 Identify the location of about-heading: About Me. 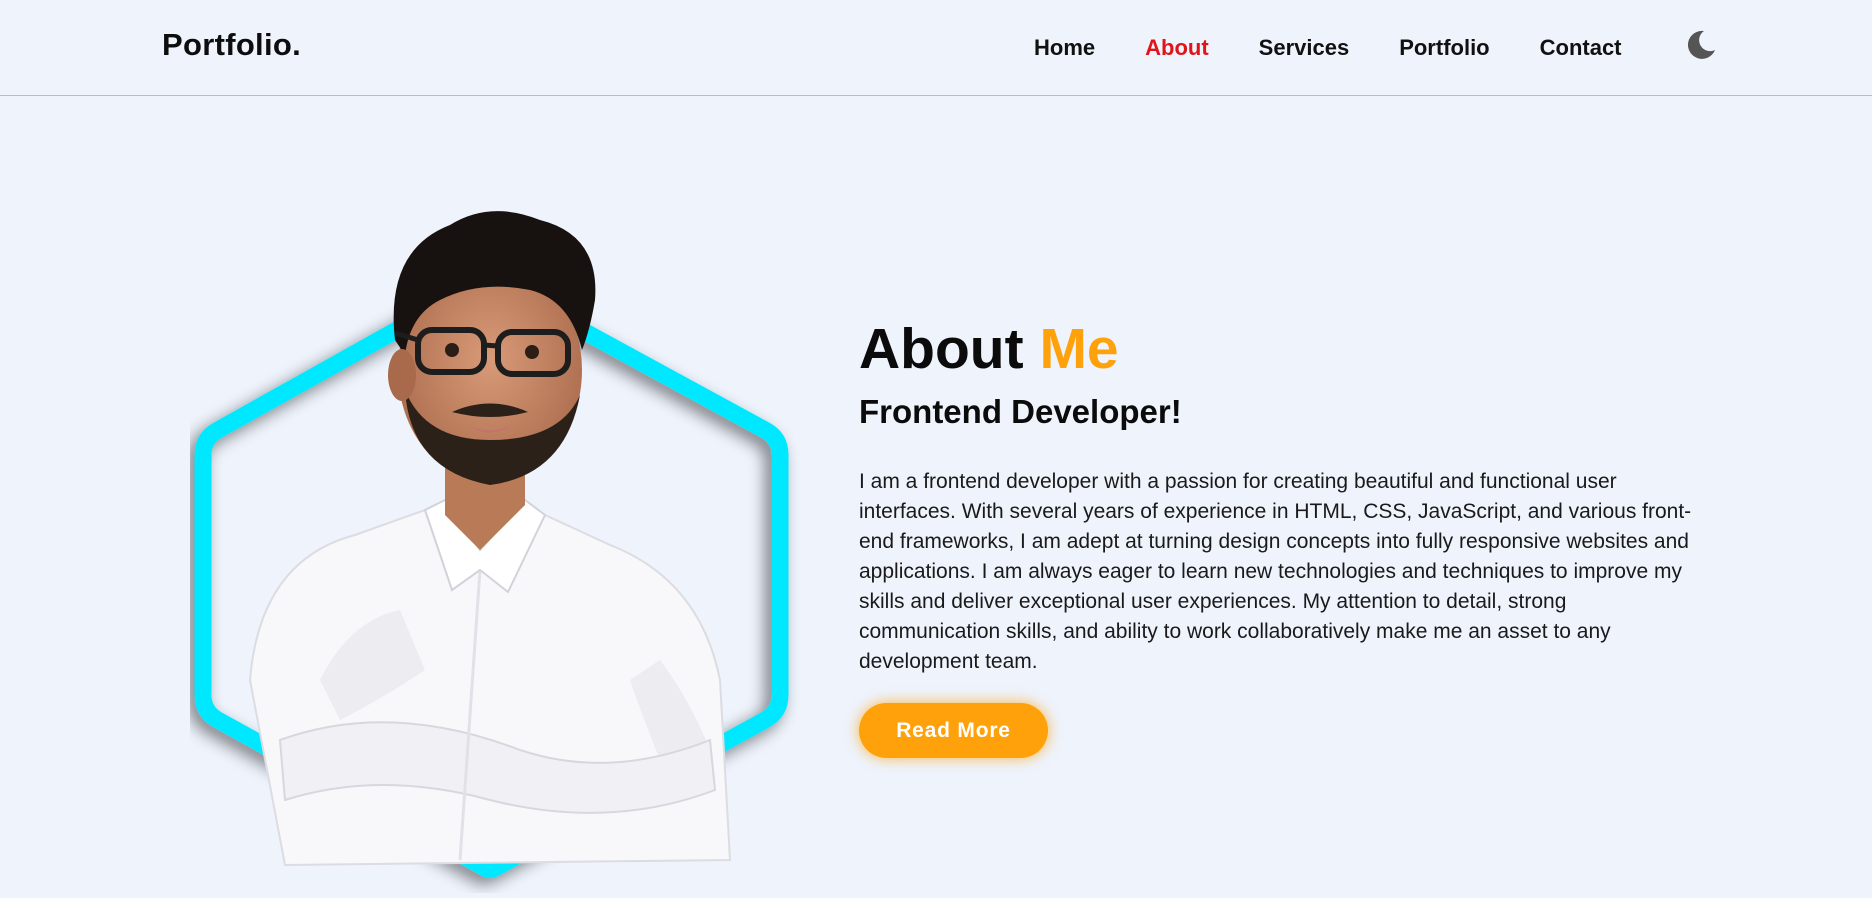
(1279, 349).